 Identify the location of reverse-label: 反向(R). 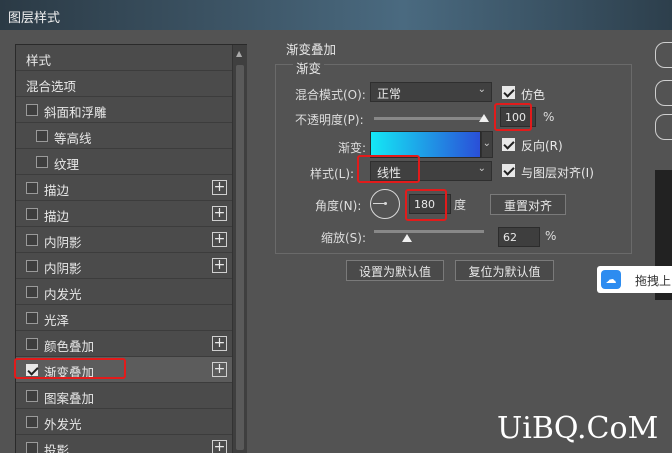
(542, 146).